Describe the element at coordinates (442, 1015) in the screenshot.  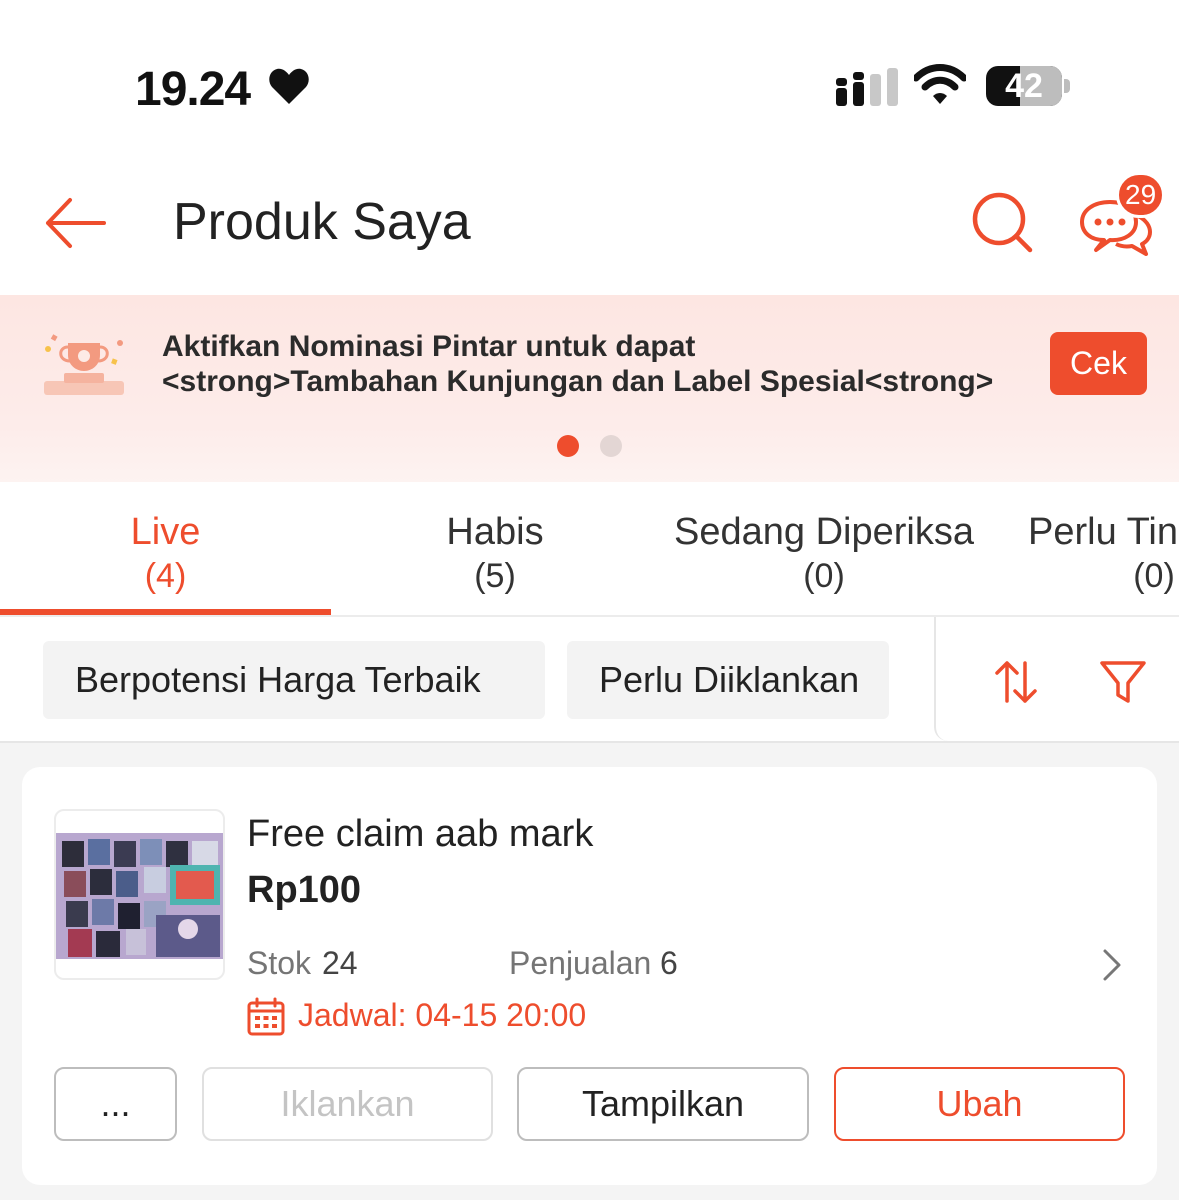
I see `schedule-text: Jadwal: 04-15 20:00` at that location.